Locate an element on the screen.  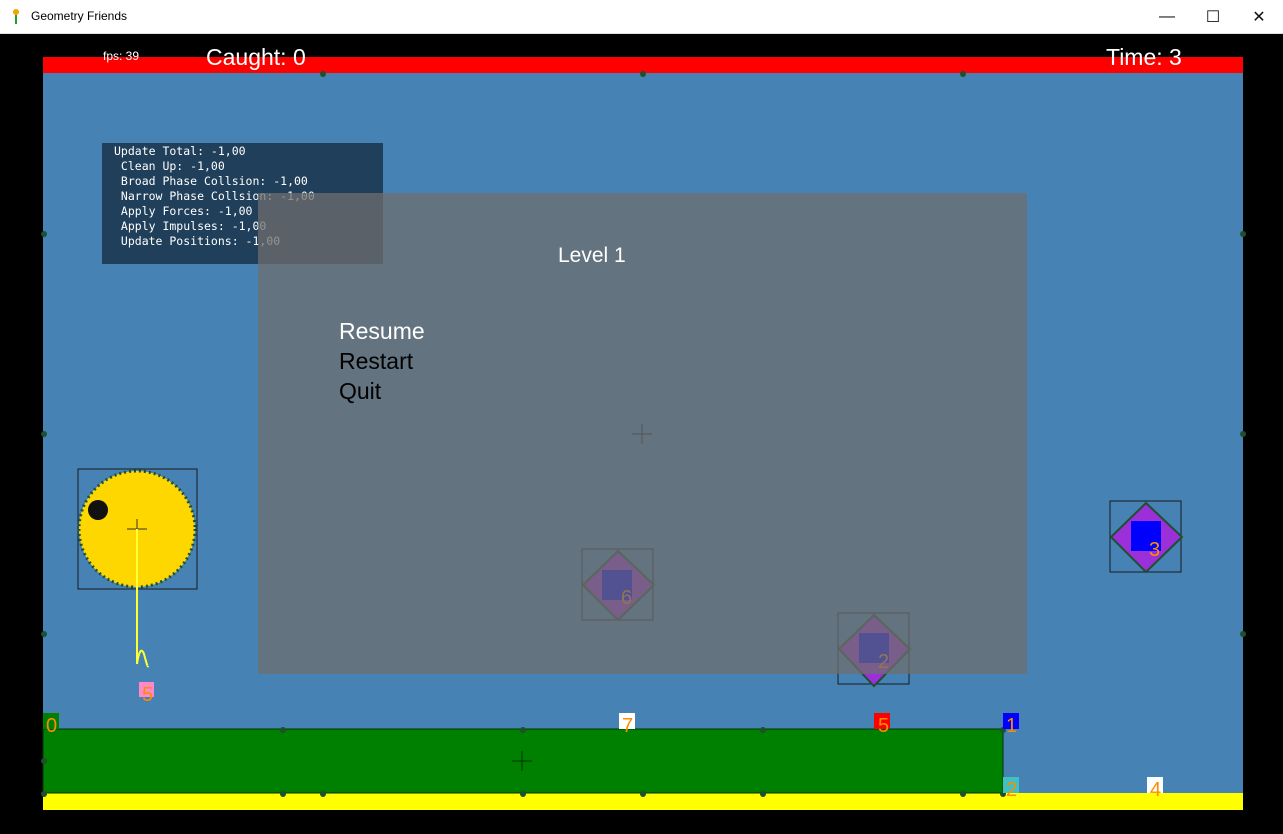
overlay-center-cross is located at coordinates (642, 434).